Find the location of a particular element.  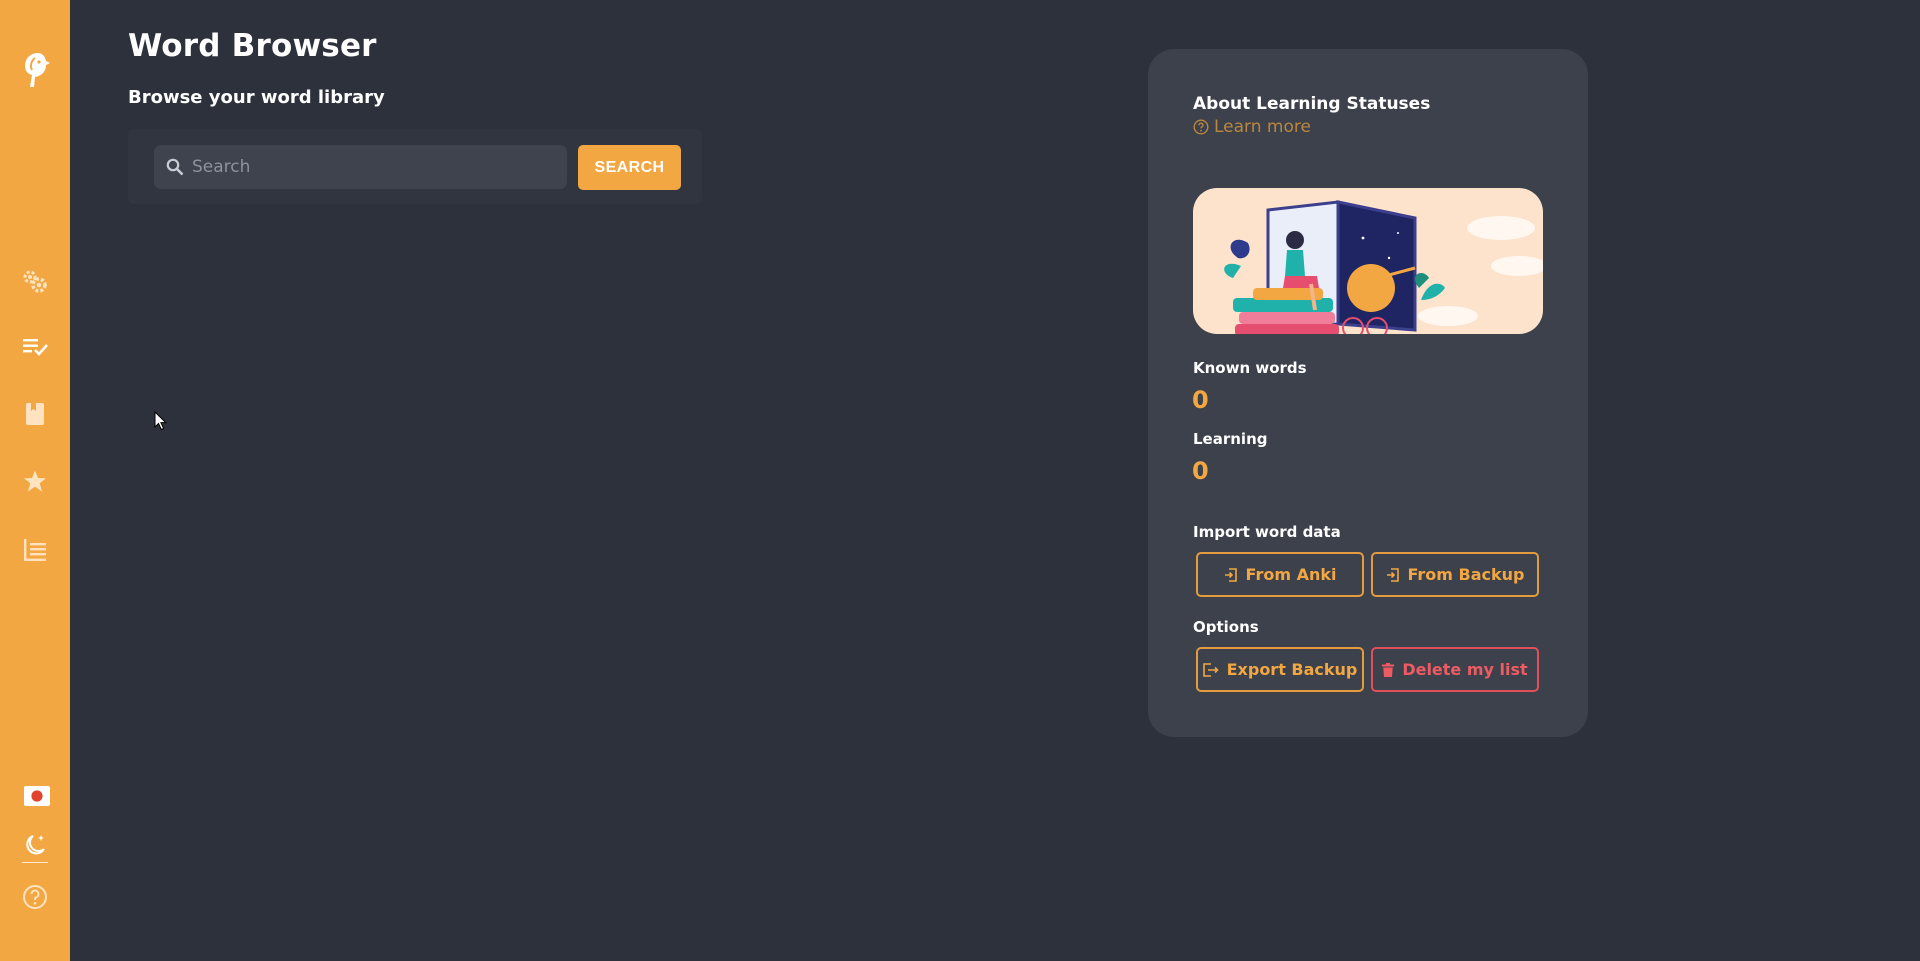

import-from-anki-button: From Anki is located at coordinates (1280, 574).